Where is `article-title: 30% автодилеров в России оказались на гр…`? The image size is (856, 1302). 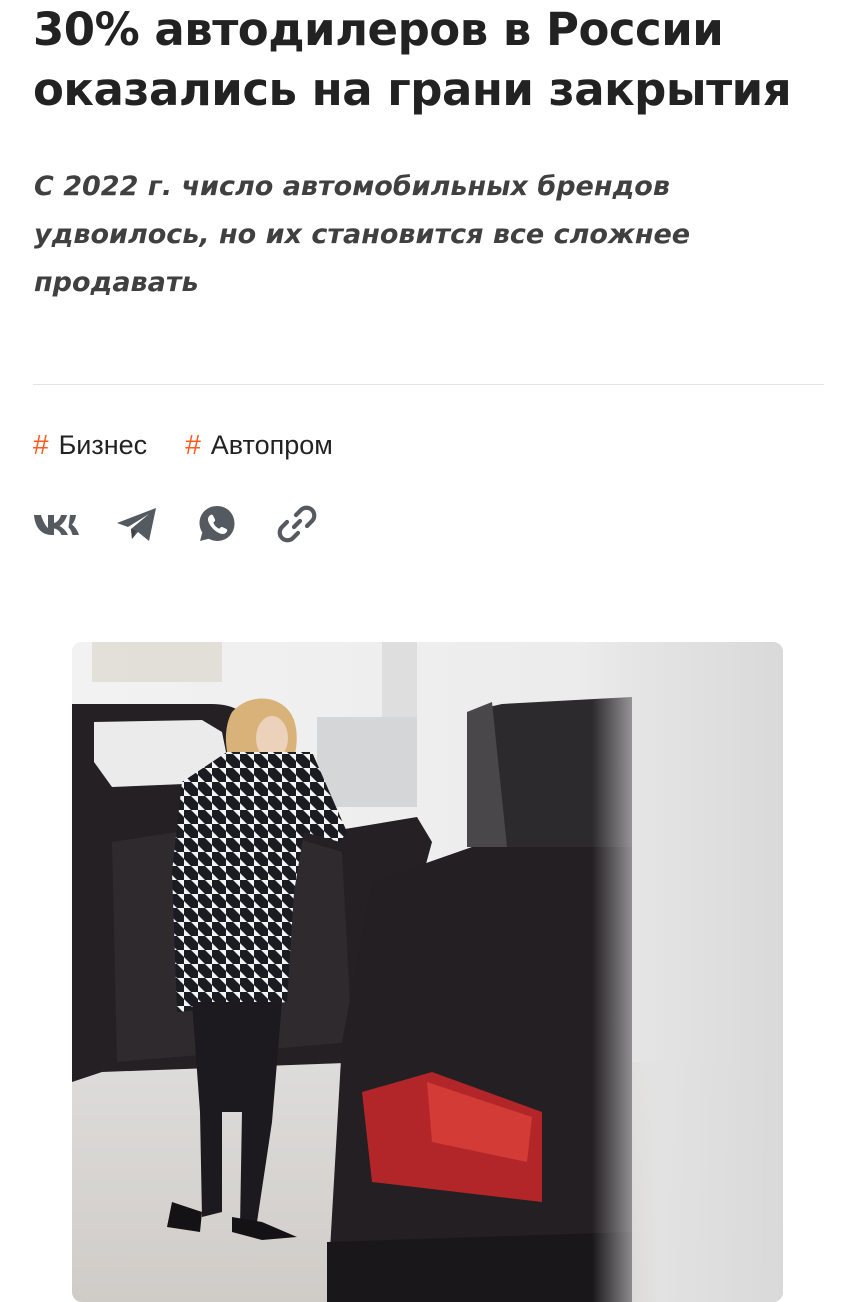 article-title: 30% автодилеров в России оказались на гр… is located at coordinates (433, 60).